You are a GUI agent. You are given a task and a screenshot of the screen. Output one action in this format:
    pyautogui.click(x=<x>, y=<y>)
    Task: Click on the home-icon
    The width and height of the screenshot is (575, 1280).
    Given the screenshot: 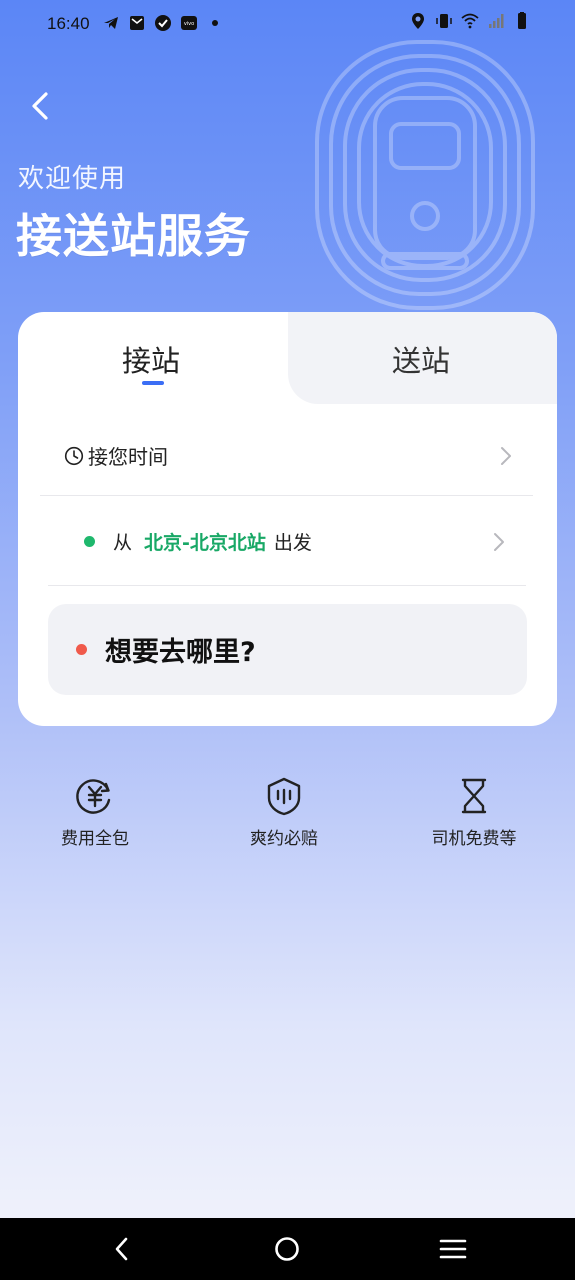 What is the action you would take?
    pyautogui.click(x=287, y=1249)
    